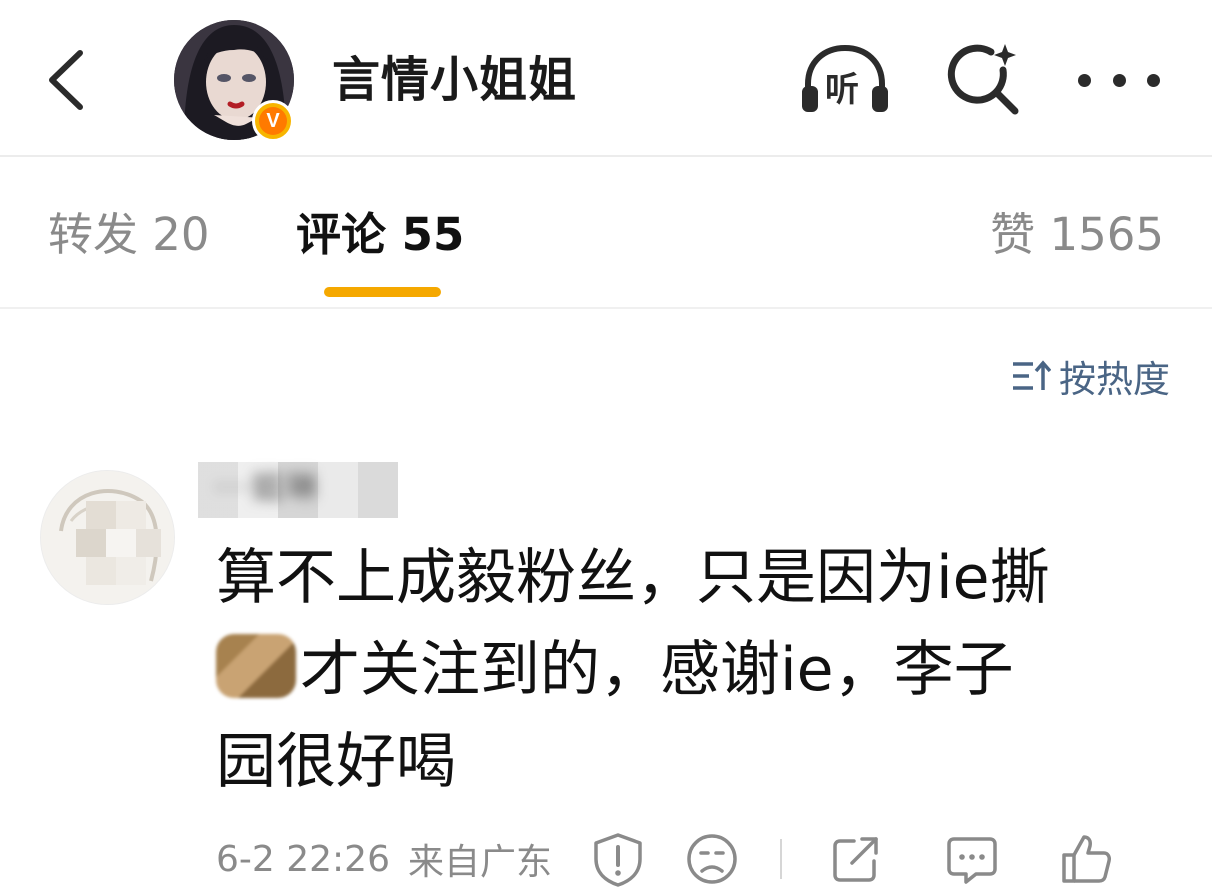 The image size is (1212, 893). What do you see at coordinates (267, 485) in the screenshot?
I see `comment-username: ···姐琳` at bounding box center [267, 485].